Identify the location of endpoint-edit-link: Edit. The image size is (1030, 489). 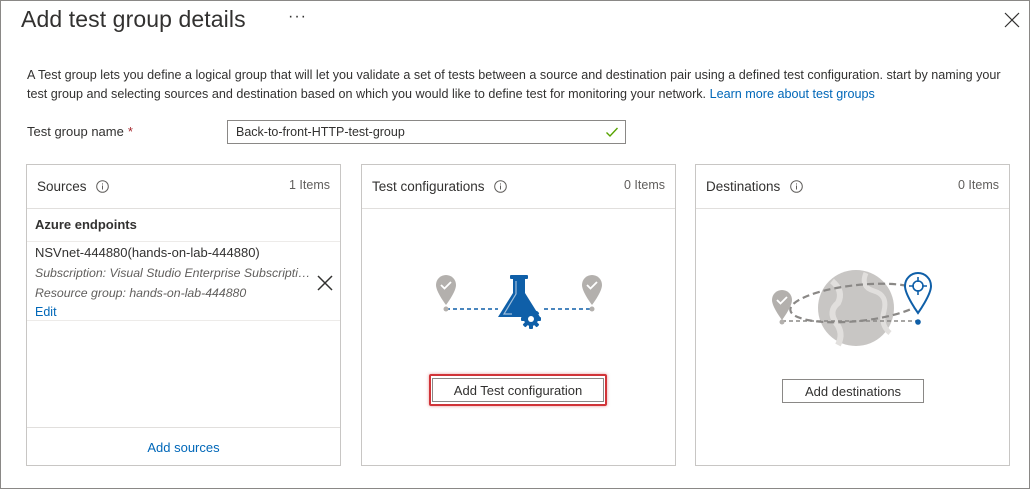
(46, 312).